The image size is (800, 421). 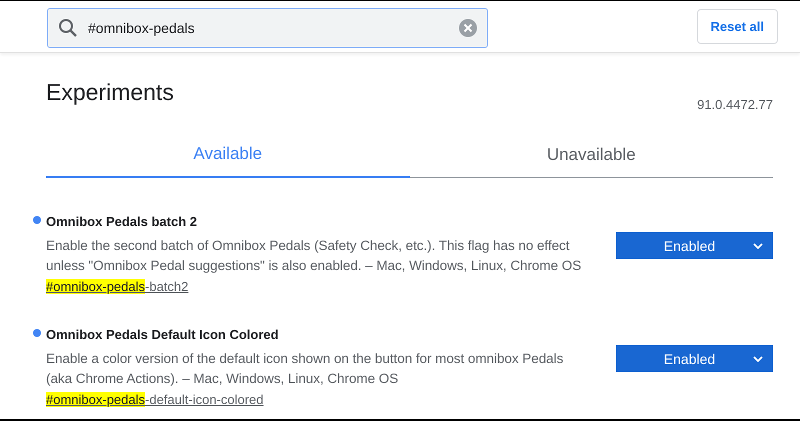 I want to click on reset-all-button: Reset all, so click(x=737, y=26).